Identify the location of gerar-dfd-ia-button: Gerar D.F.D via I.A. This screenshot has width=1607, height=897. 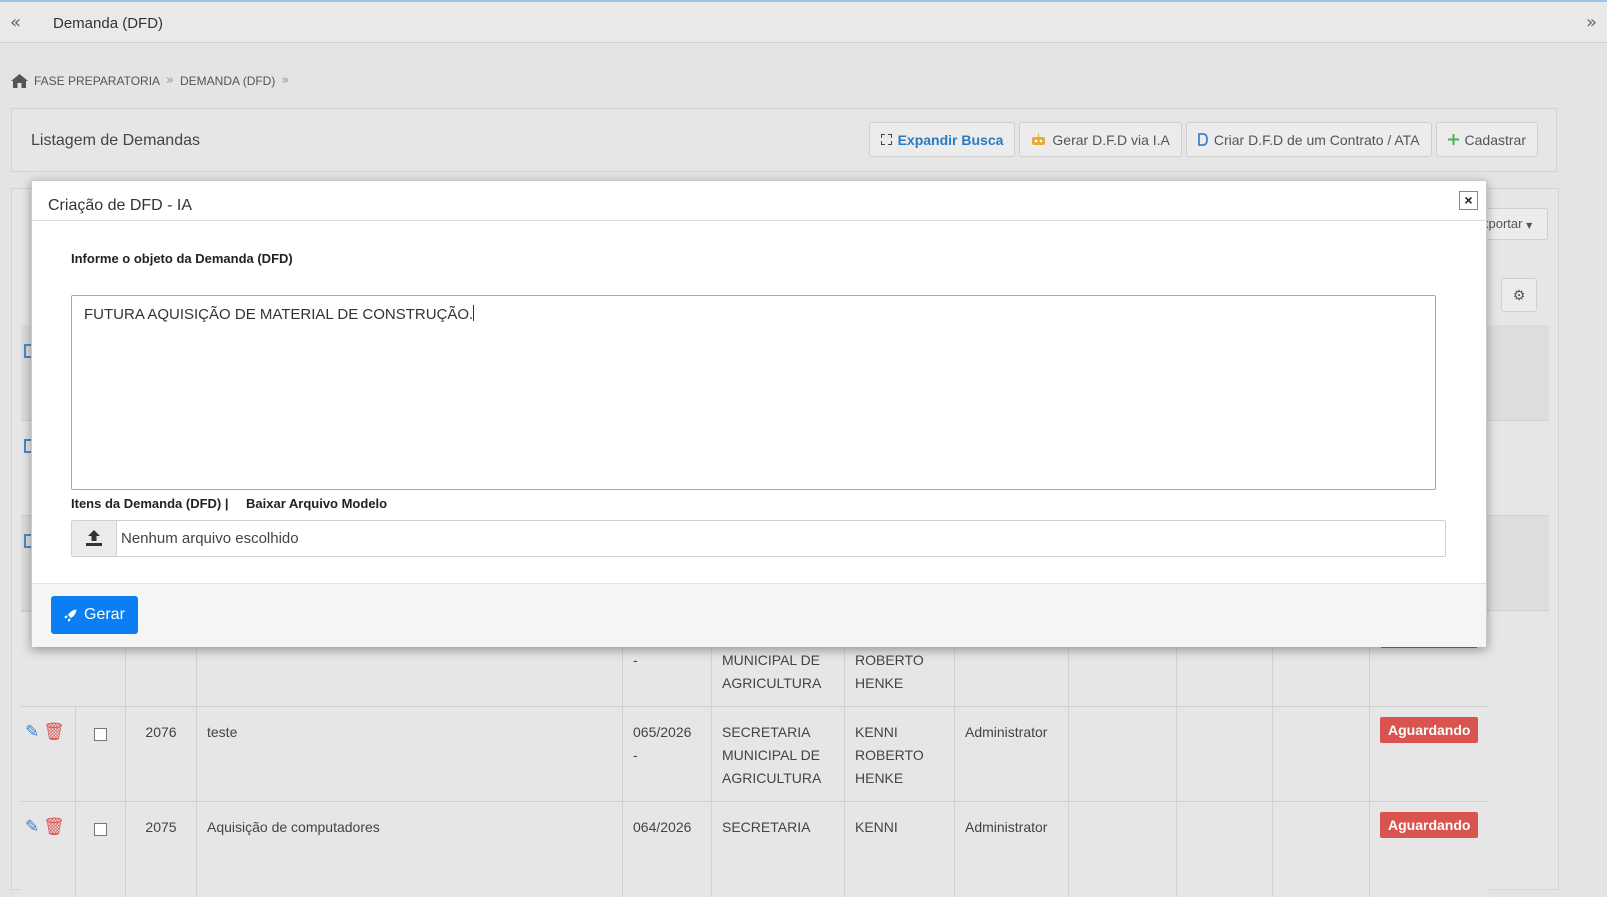
(1100, 139).